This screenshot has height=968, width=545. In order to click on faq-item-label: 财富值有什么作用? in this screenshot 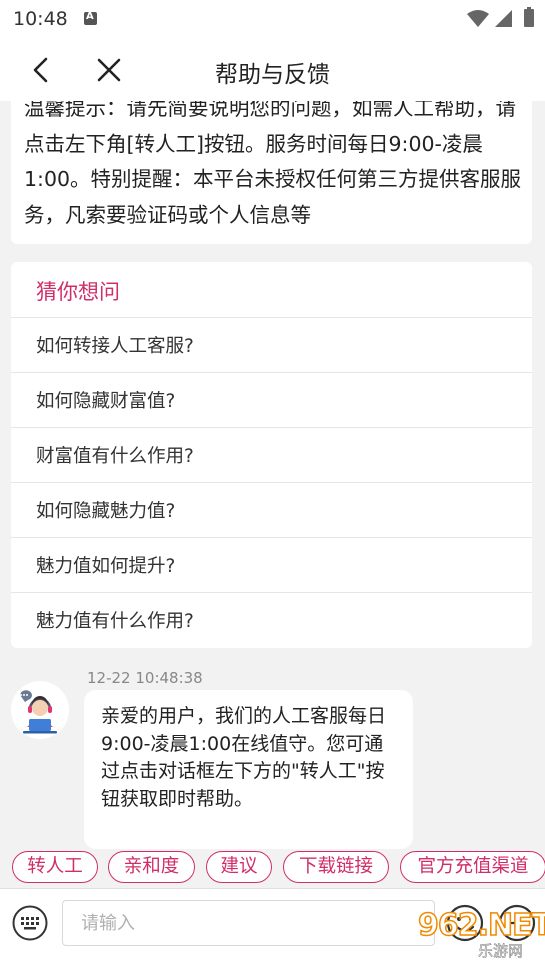, I will do `click(115, 456)`.